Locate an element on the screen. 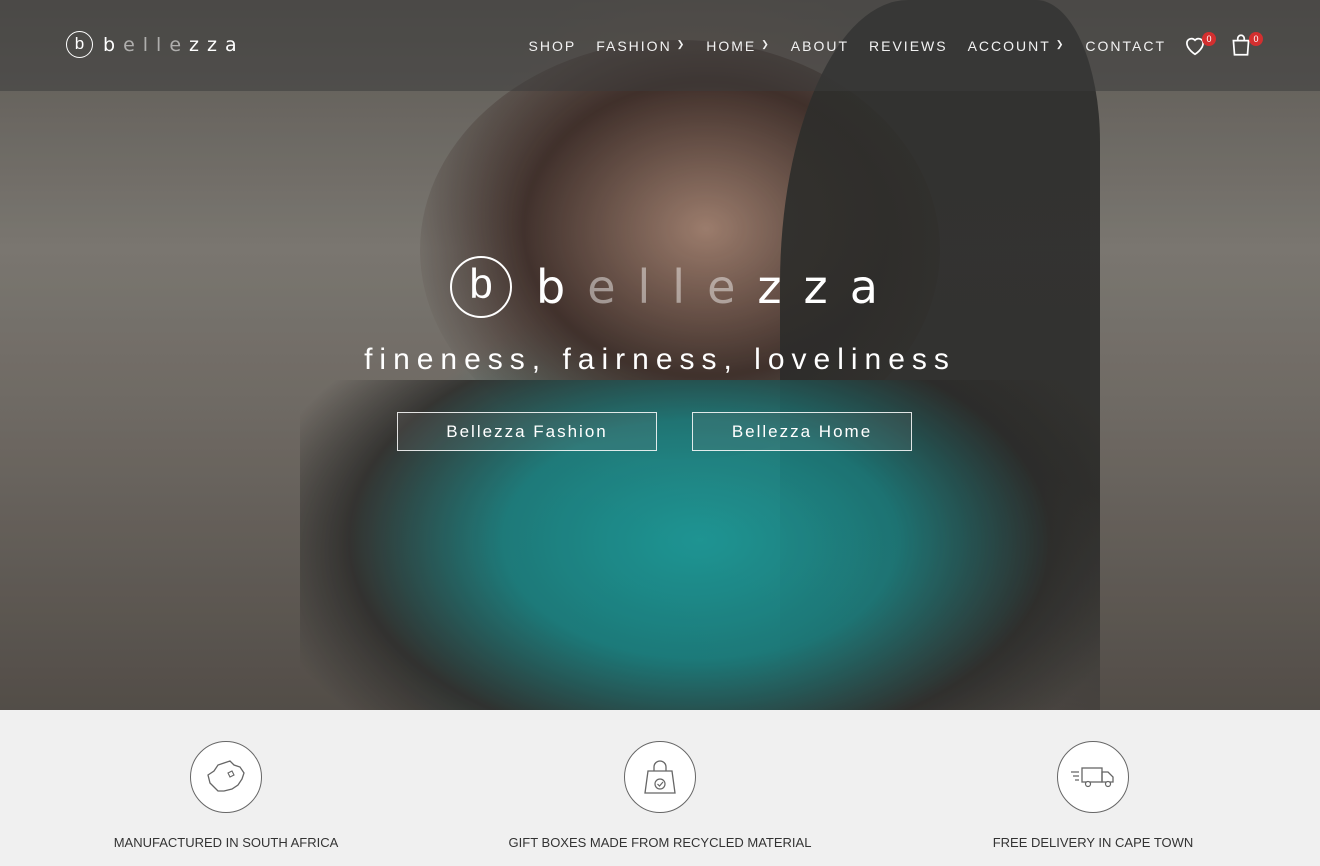 This screenshot has width=1320, height=866. feature-manufactured: MANUFACTURED IN SOUTH AFRICA is located at coordinates (226, 795).